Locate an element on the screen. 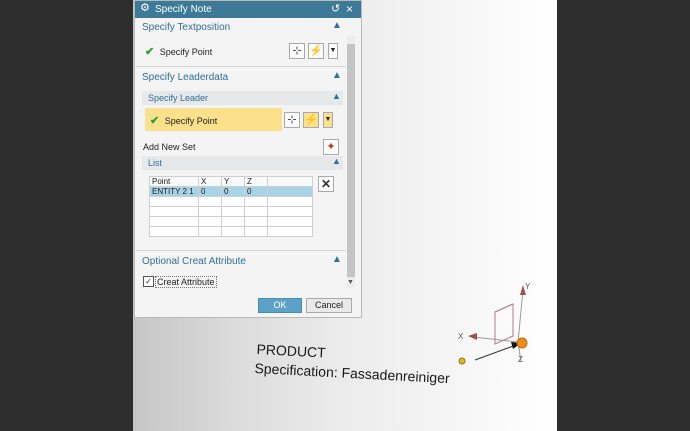 This screenshot has width=690, height=431. cell-empty is located at coordinates (290, 191).